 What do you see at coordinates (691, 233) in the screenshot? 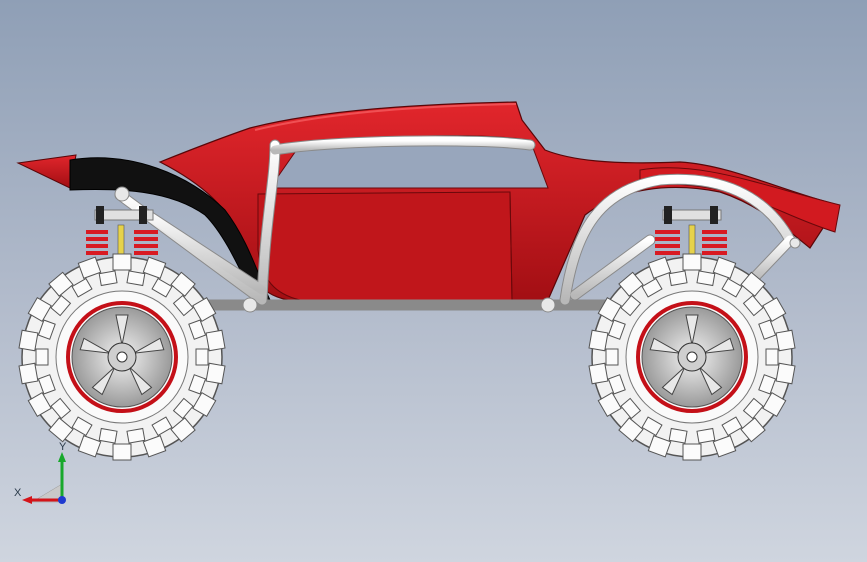
I see `rear-suspension` at bounding box center [691, 233].